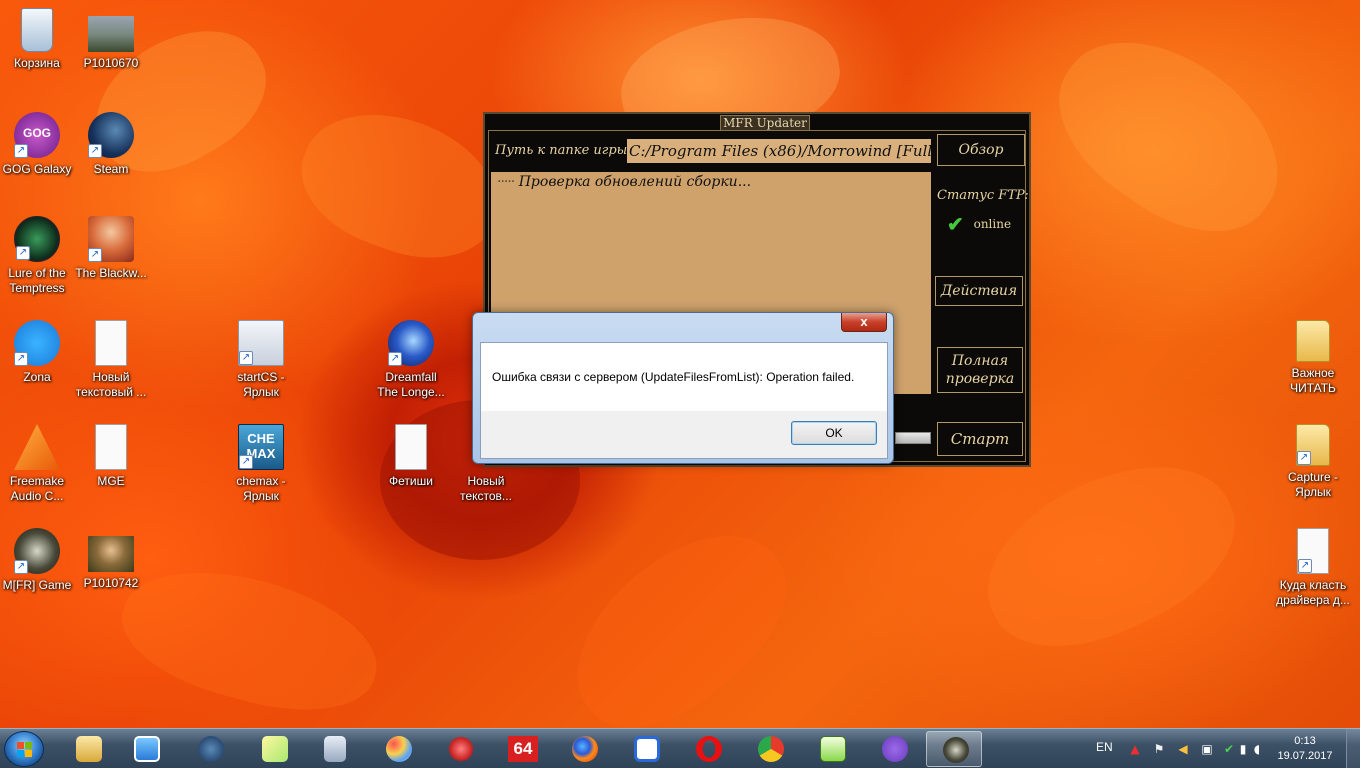  I want to click on taskbar-sticky-notes, so click(274, 749).